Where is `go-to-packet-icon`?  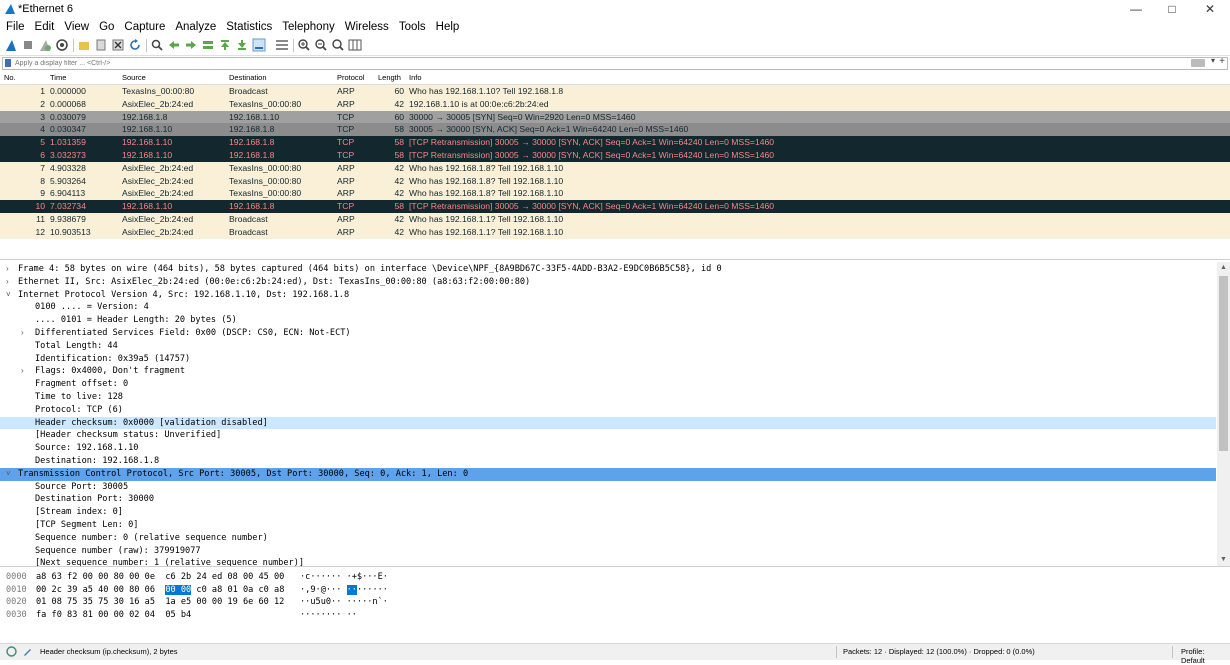 go-to-packet-icon is located at coordinates (208, 45).